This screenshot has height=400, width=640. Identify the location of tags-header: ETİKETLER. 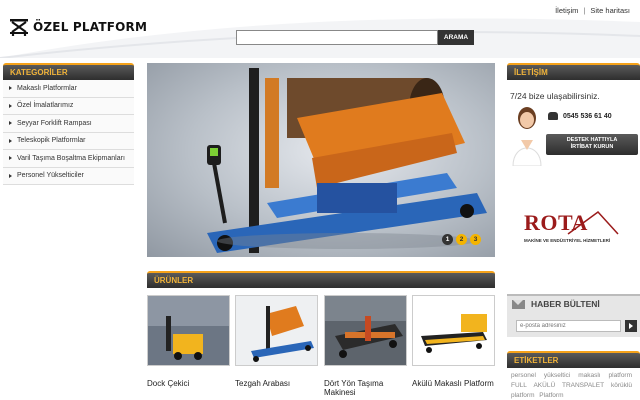
(573, 359).